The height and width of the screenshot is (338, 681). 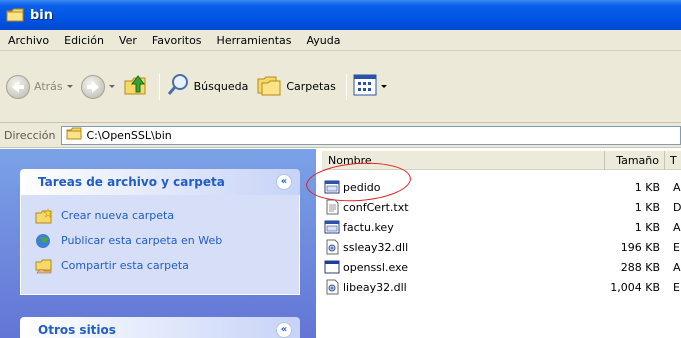 What do you see at coordinates (84, 40) in the screenshot?
I see `menu-edicion: Edición` at bounding box center [84, 40].